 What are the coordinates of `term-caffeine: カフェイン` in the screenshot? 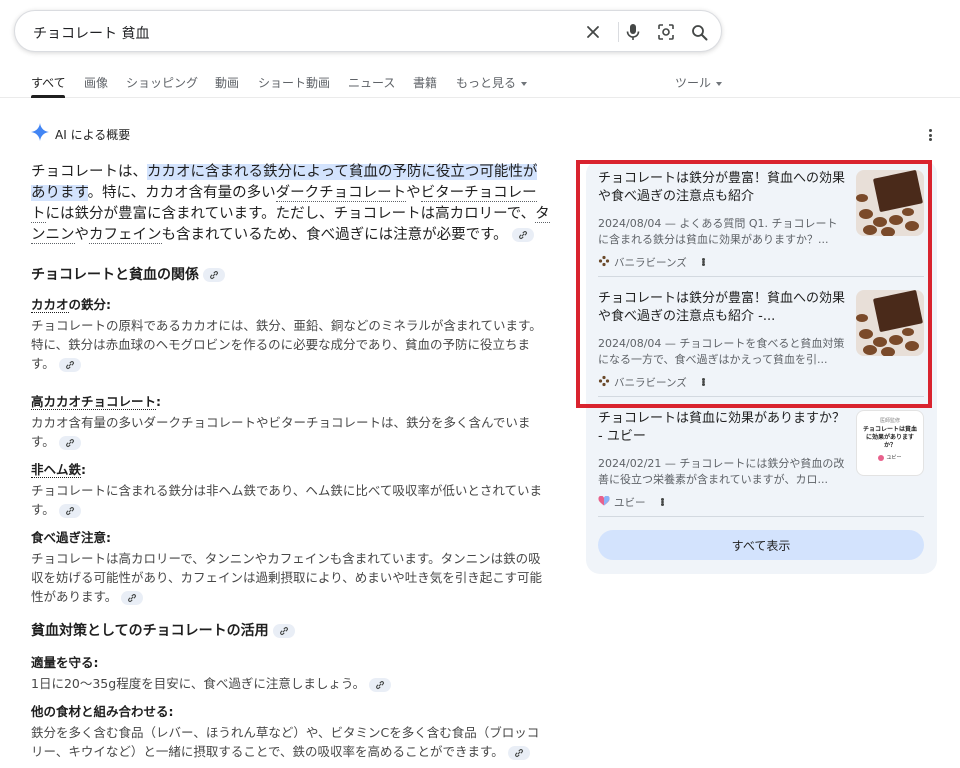 It's located at (125, 235).